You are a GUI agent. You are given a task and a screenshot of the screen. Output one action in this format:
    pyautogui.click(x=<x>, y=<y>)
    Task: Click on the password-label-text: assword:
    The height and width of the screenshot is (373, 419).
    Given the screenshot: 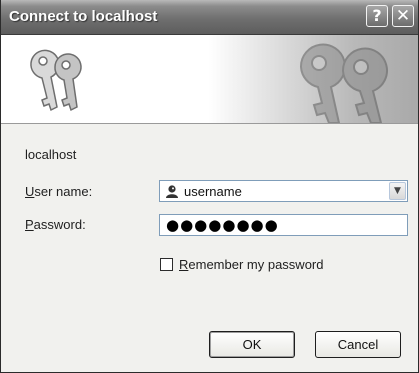 What is the action you would take?
    pyautogui.click(x=59, y=224)
    